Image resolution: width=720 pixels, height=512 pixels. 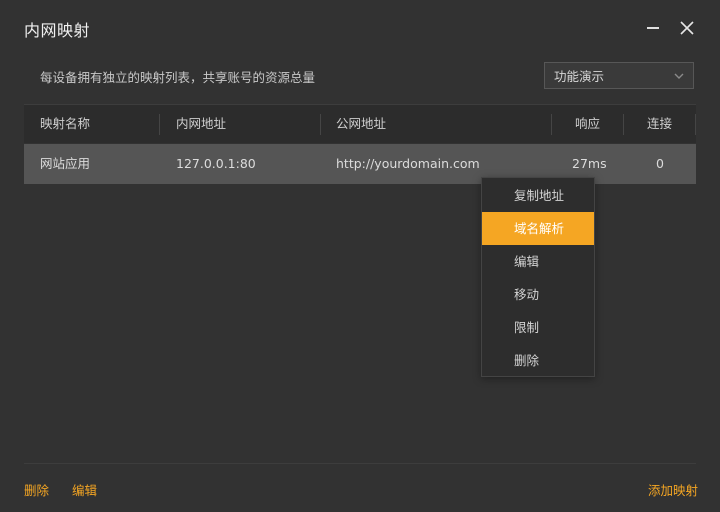 I want to click on cell-name: 网站应用, so click(x=65, y=163).